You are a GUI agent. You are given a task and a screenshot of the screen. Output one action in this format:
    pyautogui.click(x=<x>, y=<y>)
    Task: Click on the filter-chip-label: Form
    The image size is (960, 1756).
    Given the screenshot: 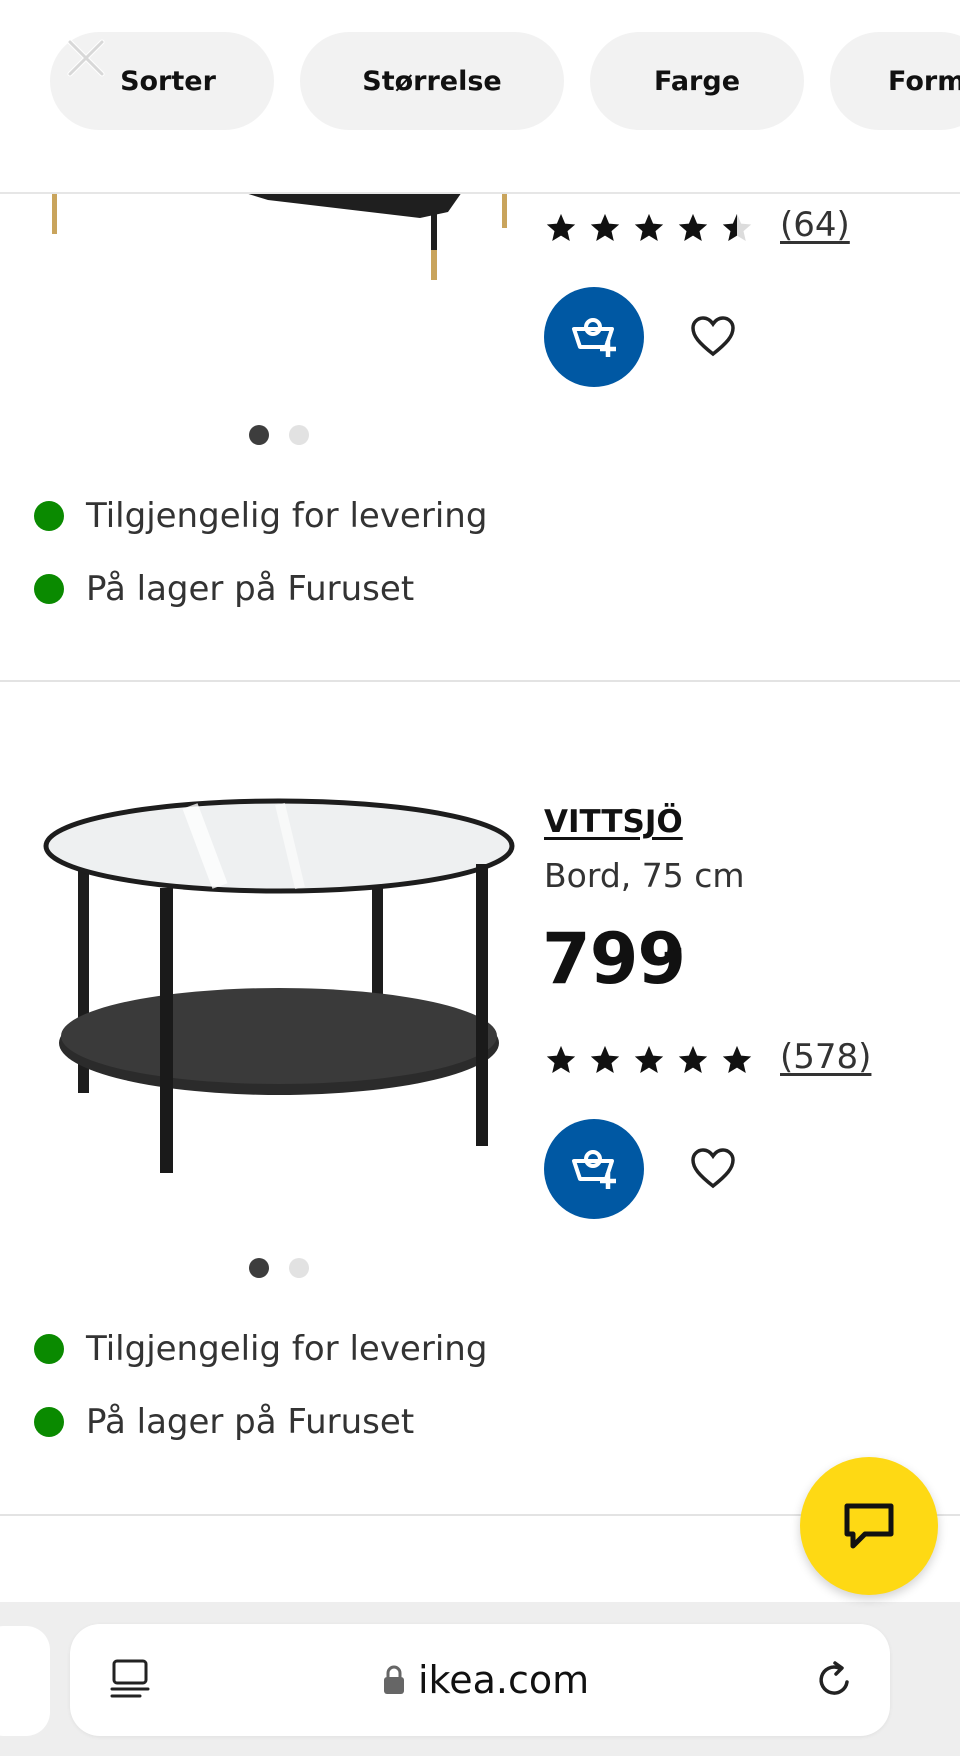 What is the action you would take?
    pyautogui.click(x=924, y=81)
    